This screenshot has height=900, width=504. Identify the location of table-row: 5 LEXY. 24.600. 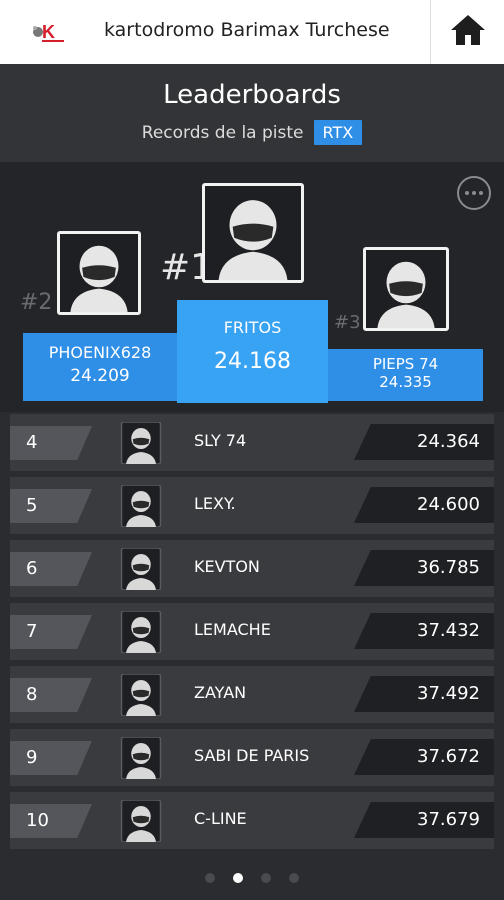
(252, 505).